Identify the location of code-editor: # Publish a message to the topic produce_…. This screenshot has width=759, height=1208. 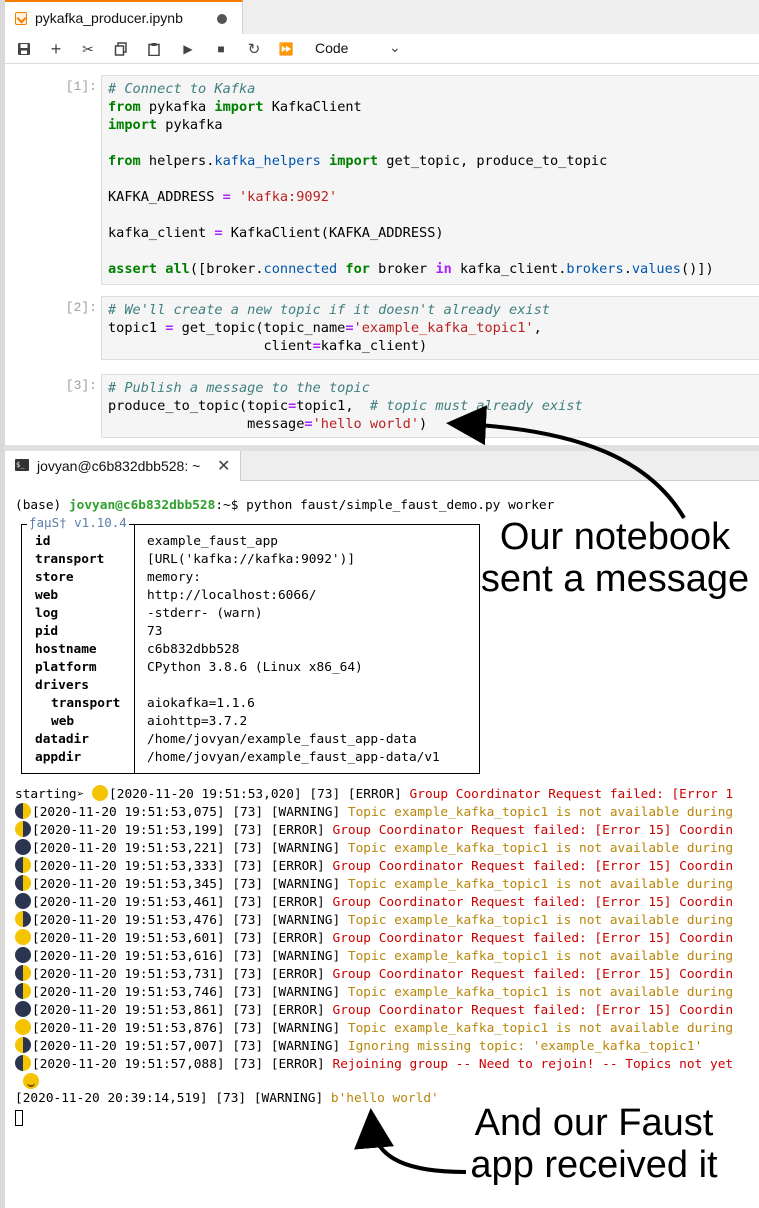
(430, 406).